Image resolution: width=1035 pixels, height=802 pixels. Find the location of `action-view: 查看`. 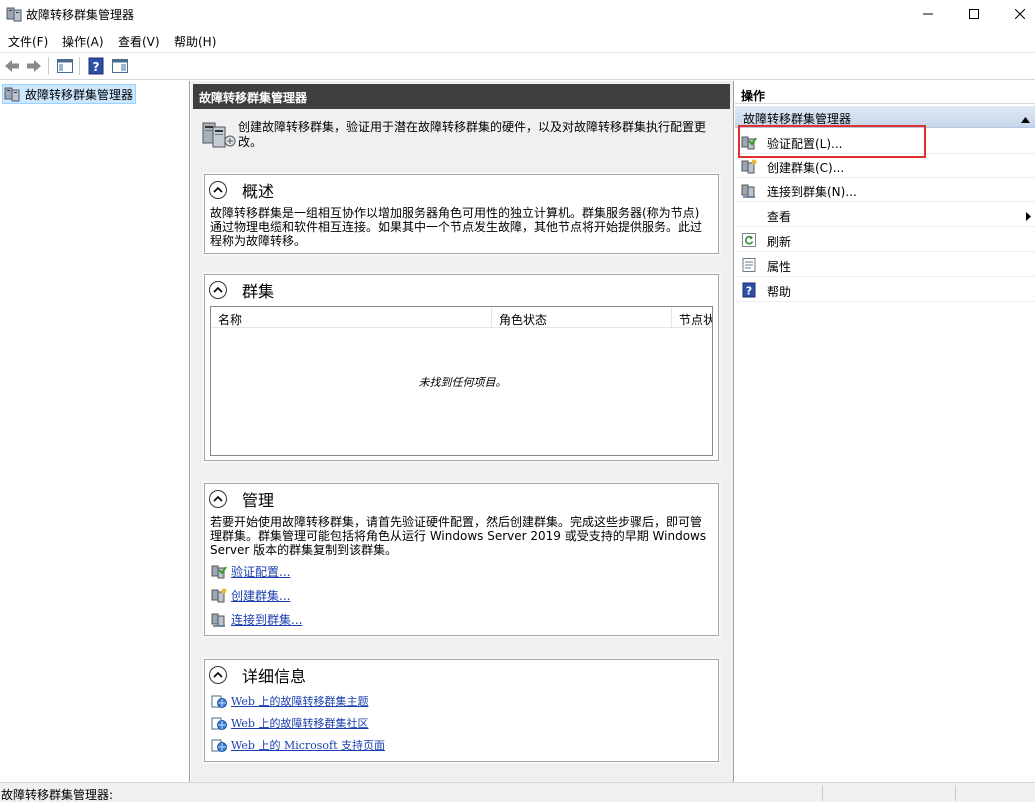

action-view: 查看 is located at coordinates (885, 215).